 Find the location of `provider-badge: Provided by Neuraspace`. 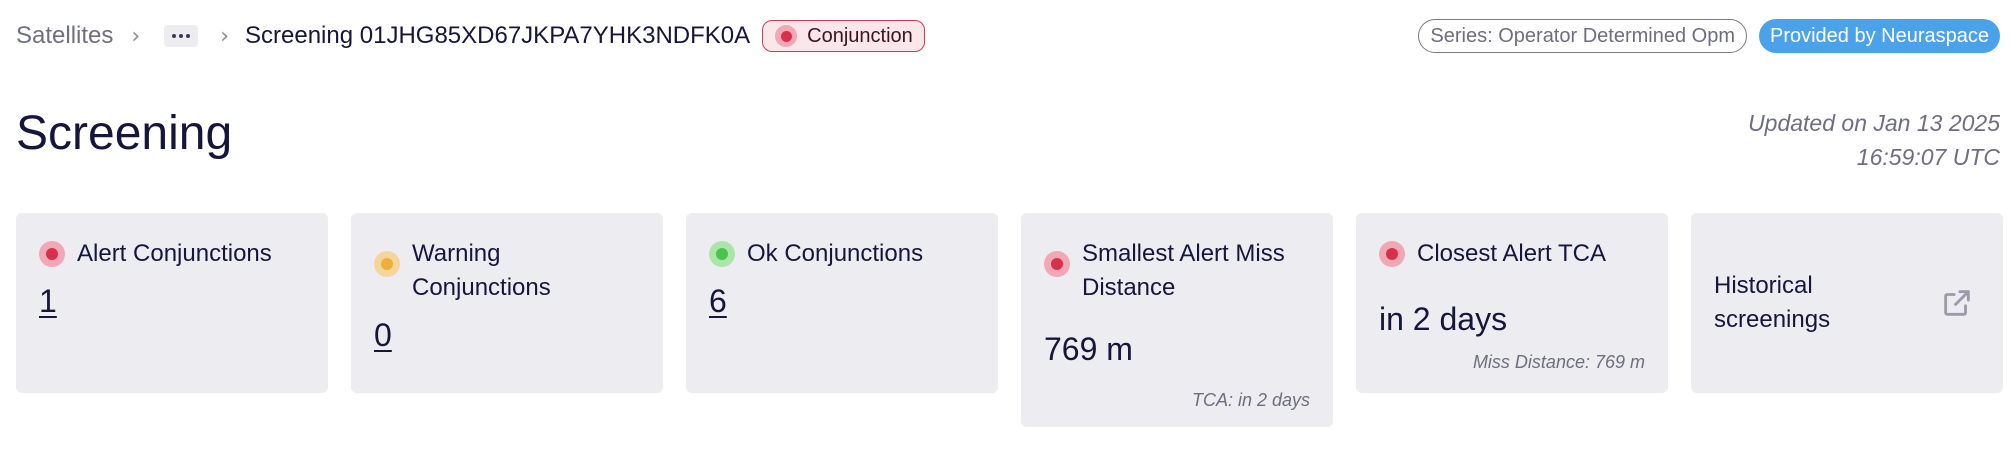

provider-badge: Provided by Neuraspace is located at coordinates (1879, 36).